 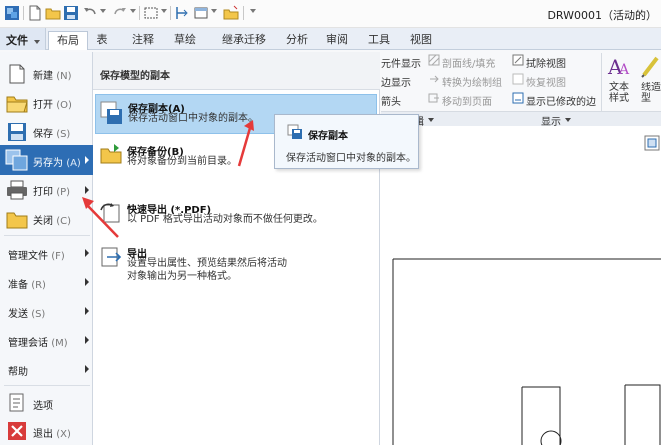 I want to click on exit-icon, so click(x=17, y=431).